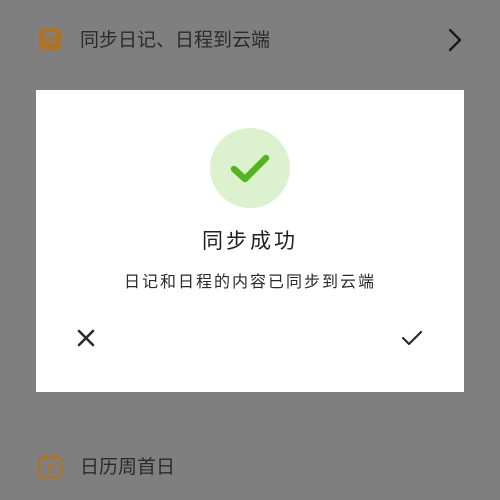 This screenshot has width=500, height=500. Describe the element at coordinates (455, 40) in the screenshot. I see `chevron-right-icon` at that location.